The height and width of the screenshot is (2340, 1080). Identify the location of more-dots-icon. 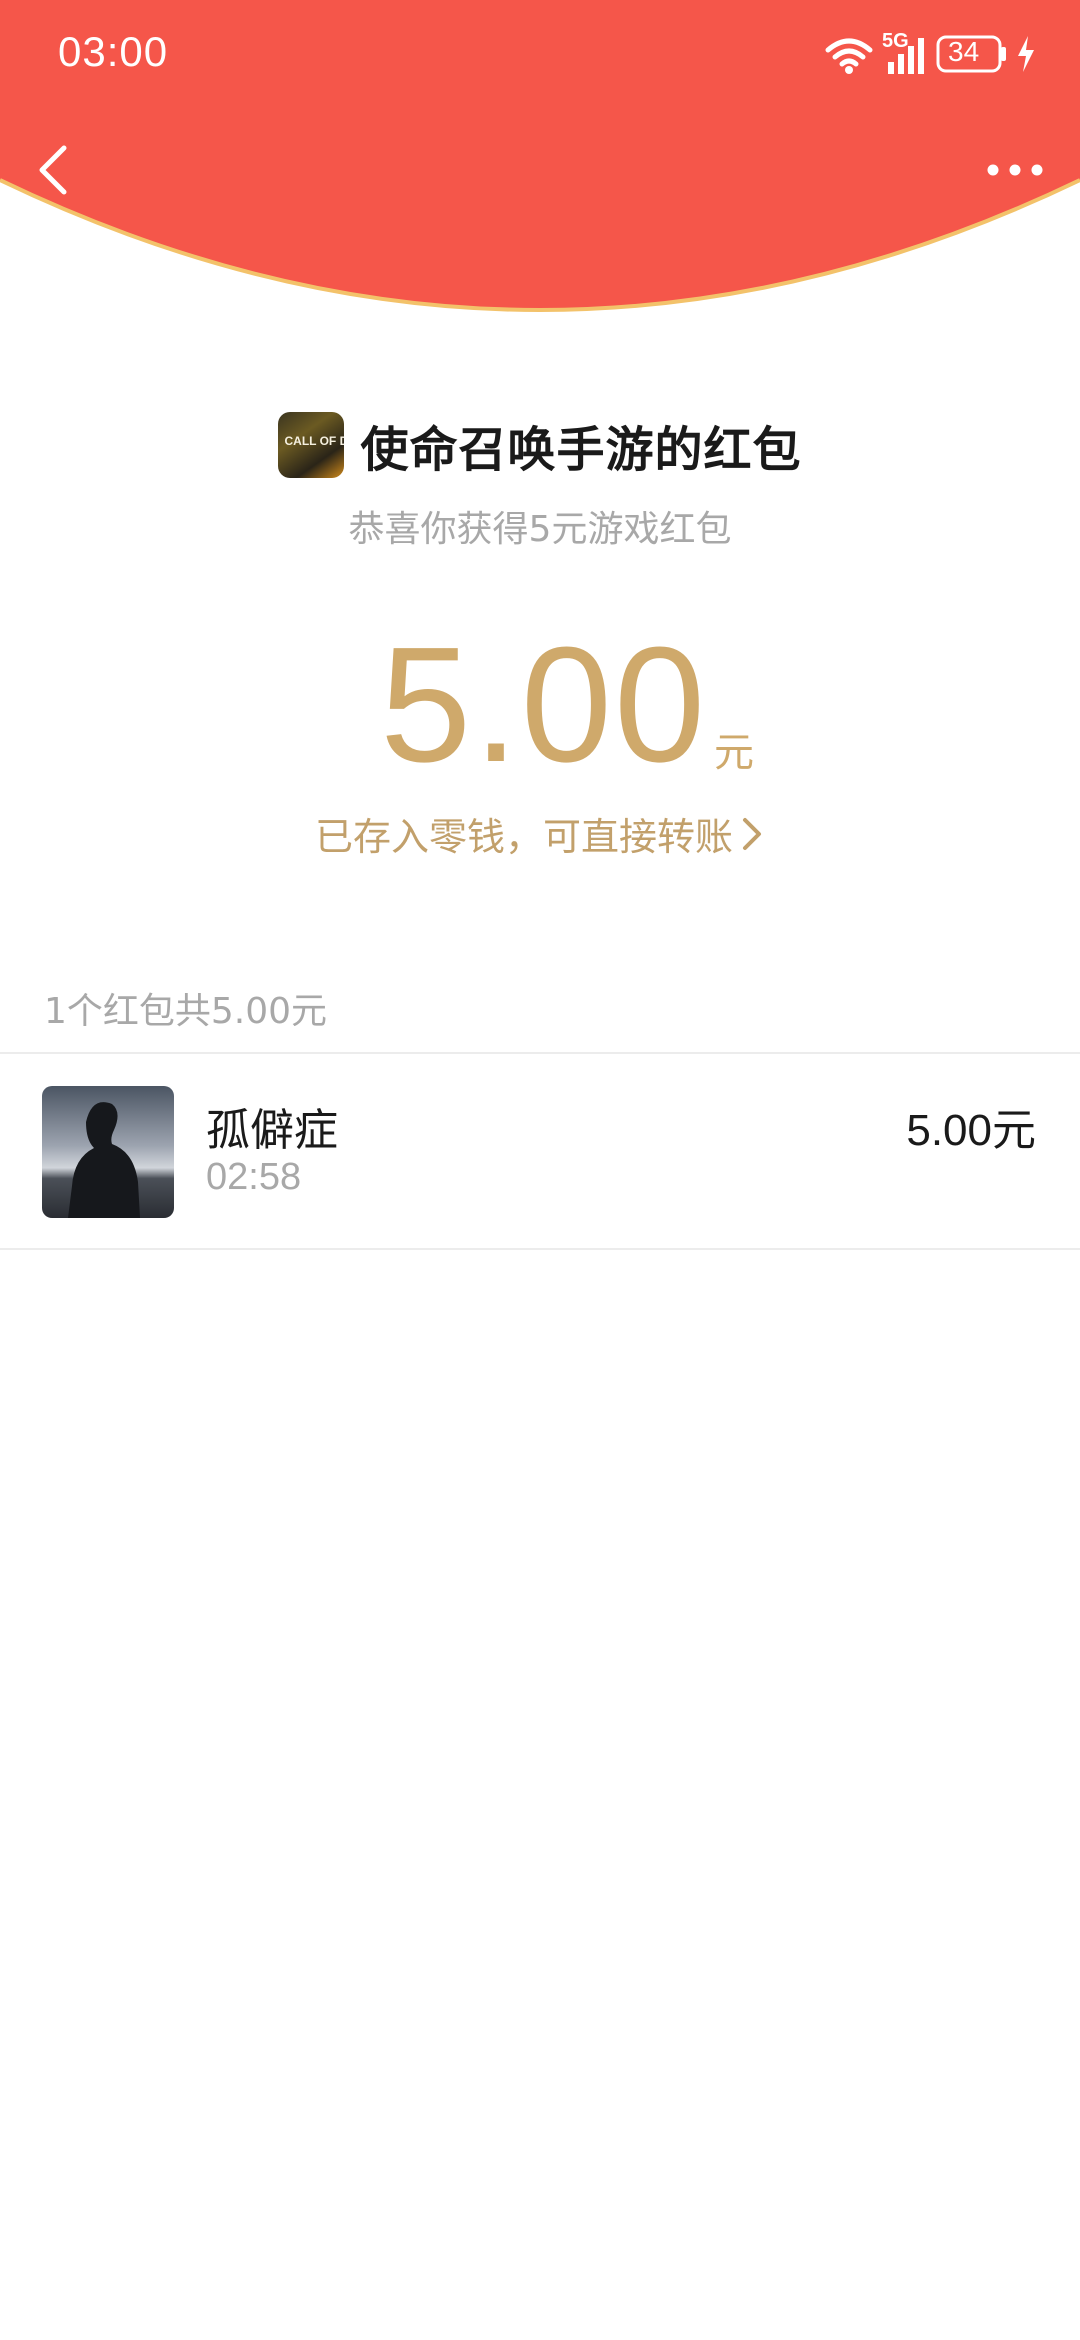
(1015, 170).